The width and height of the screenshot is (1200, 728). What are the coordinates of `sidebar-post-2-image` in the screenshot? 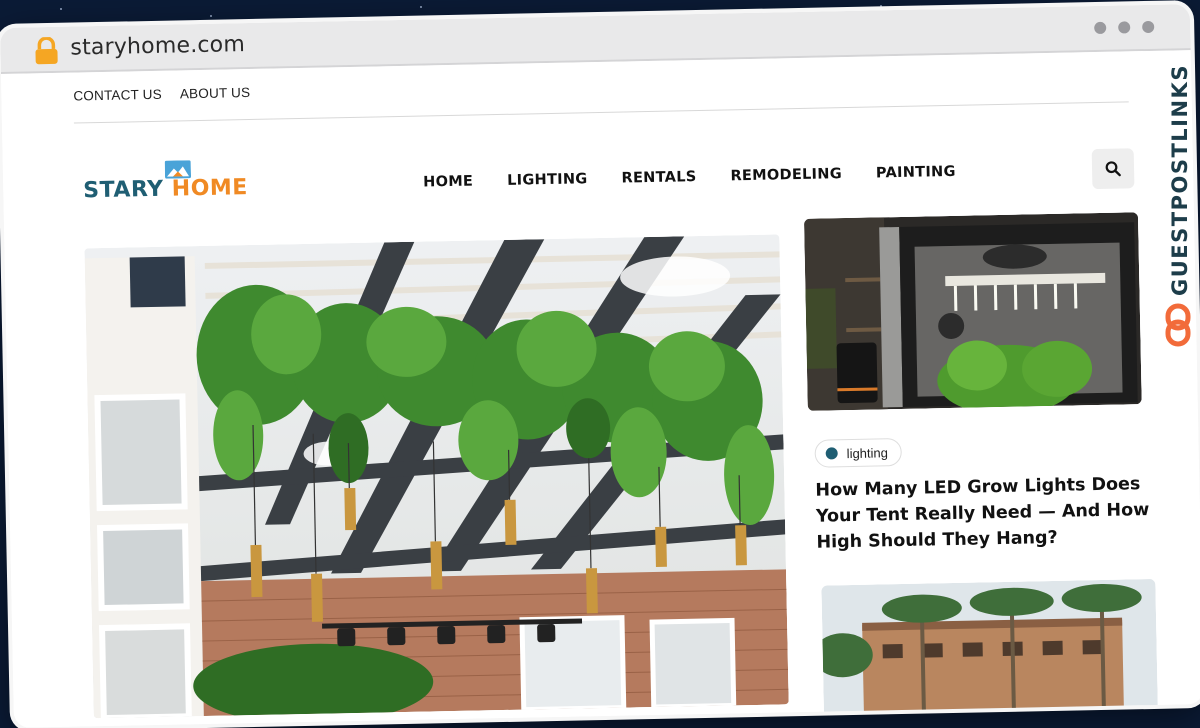 It's located at (990, 653).